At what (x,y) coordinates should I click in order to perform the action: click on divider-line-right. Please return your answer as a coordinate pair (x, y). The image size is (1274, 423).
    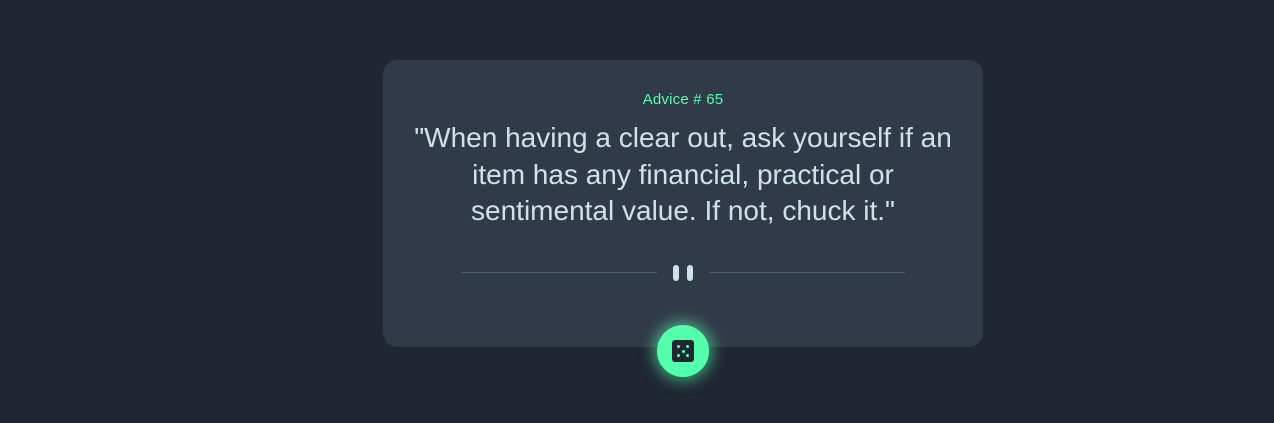
    Looking at the image, I should click on (807, 272).